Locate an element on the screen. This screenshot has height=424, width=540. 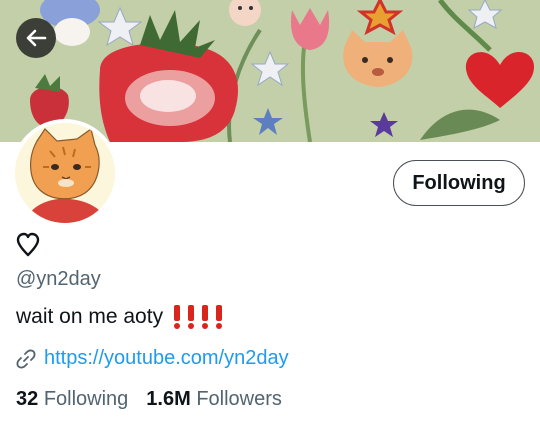
bio-text: wait on me aoty is located at coordinates (90, 316).